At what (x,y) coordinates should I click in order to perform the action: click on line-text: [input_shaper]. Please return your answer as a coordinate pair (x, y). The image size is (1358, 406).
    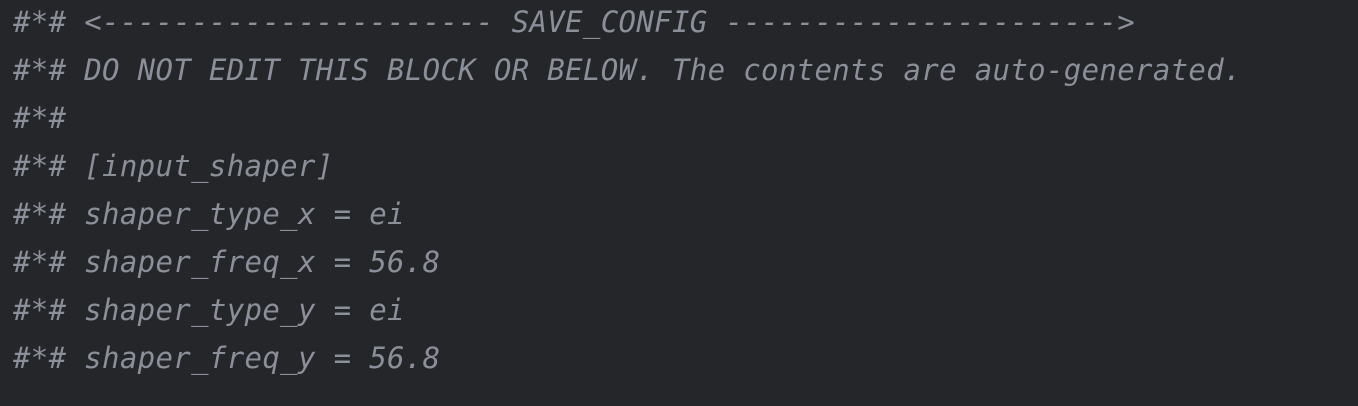
    Looking at the image, I should click on (209, 166).